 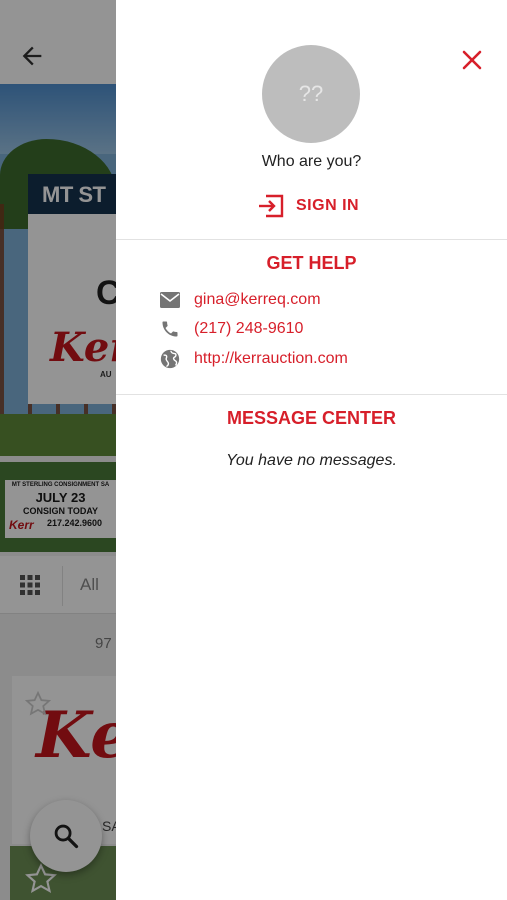 I want to click on mail-icon, so click(x=170, y=300).